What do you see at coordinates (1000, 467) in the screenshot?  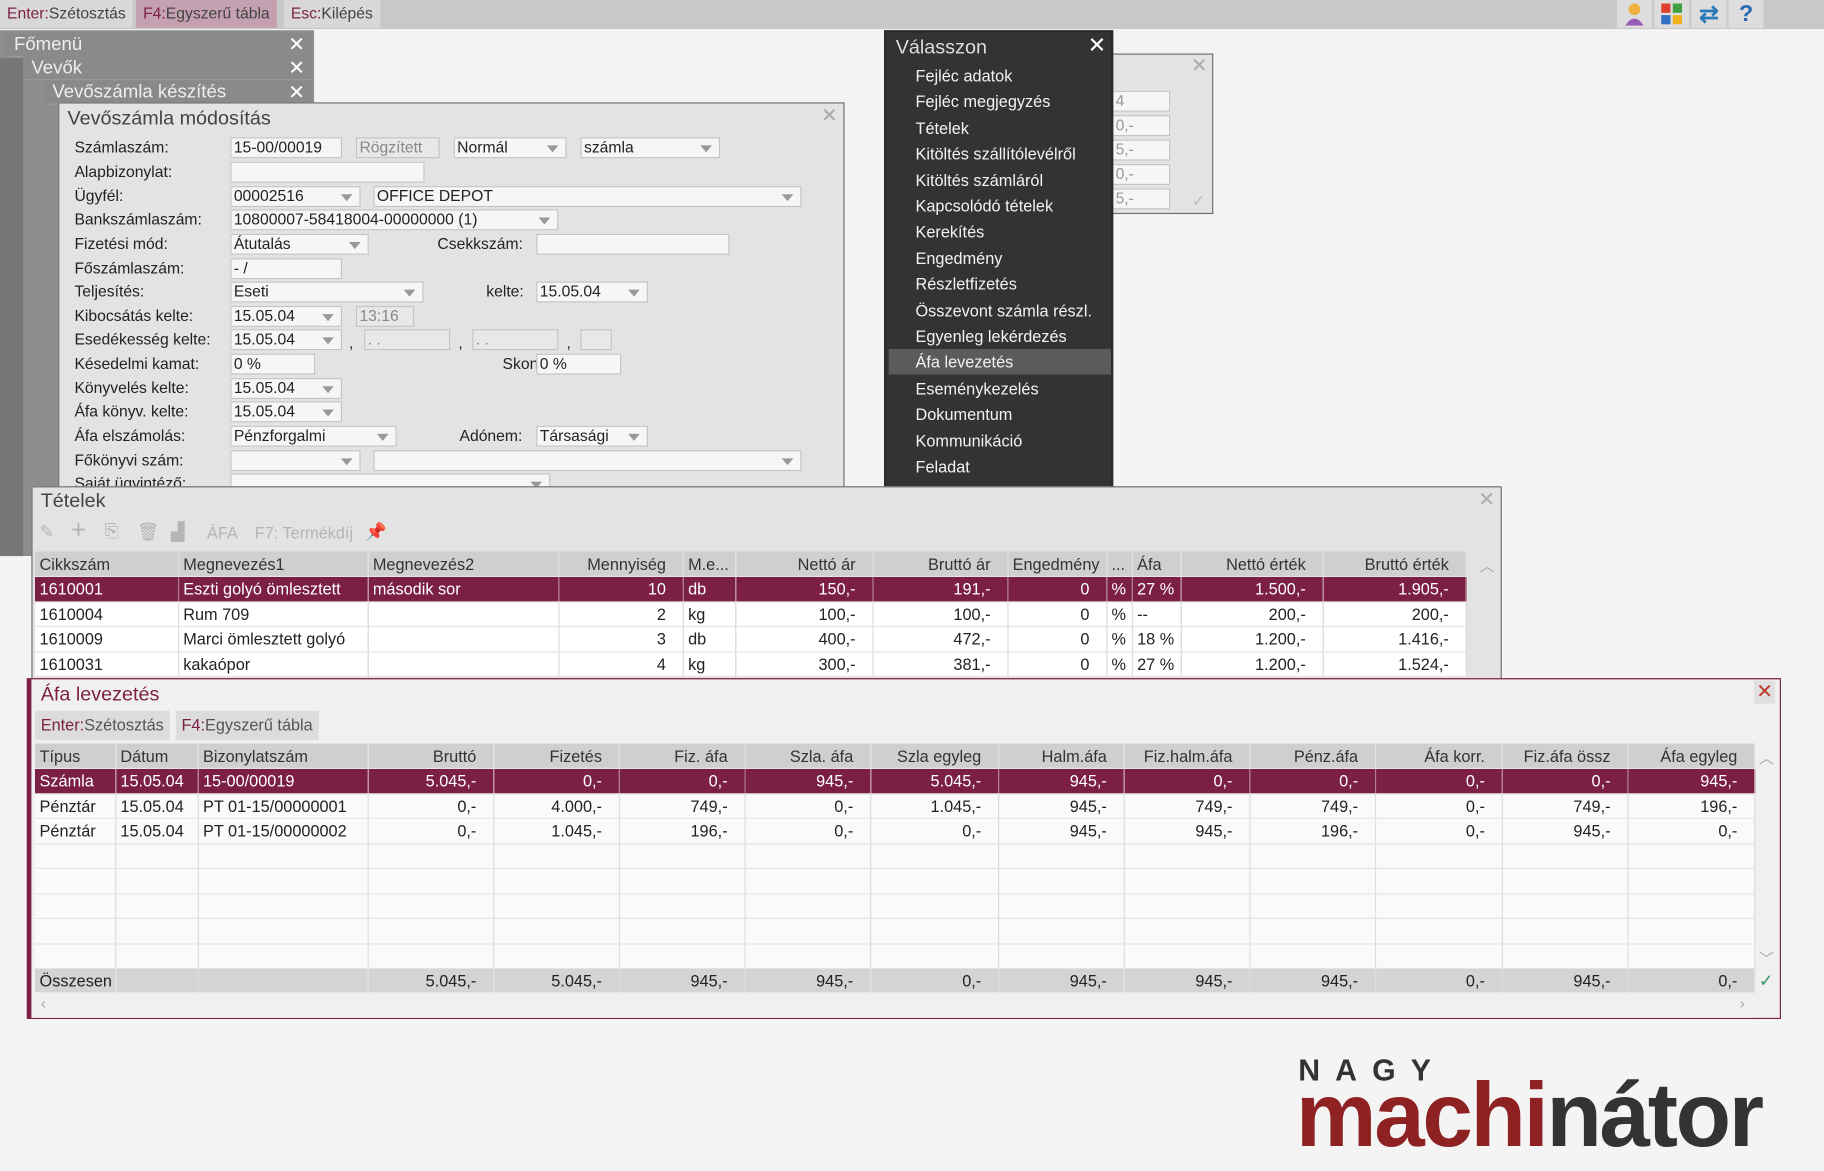 I see `menu-item: Feladat` at bounding box center [1000, 467].